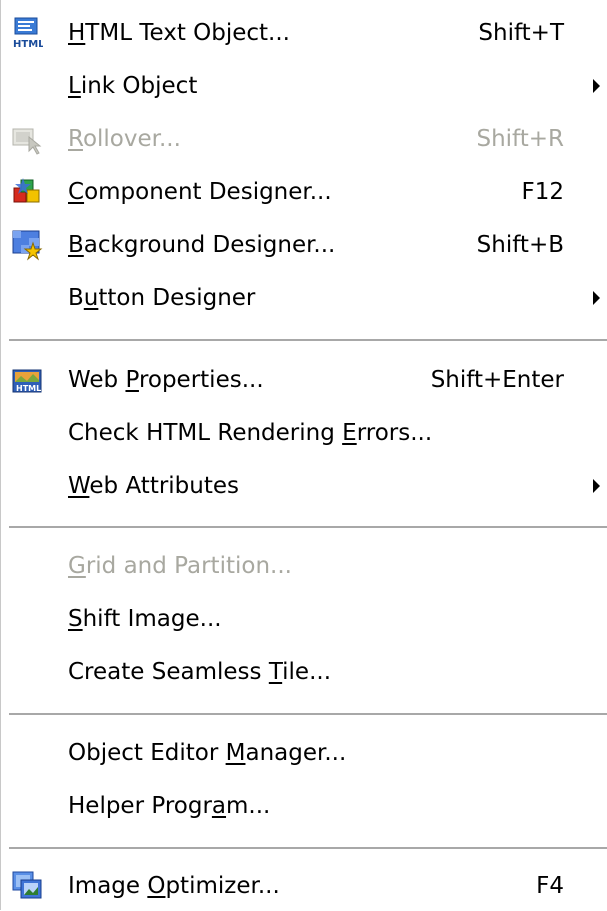 This screenshot has height=911, width=607. I want to click on shortcut-text: Shift+Enter, so click(497, 380).